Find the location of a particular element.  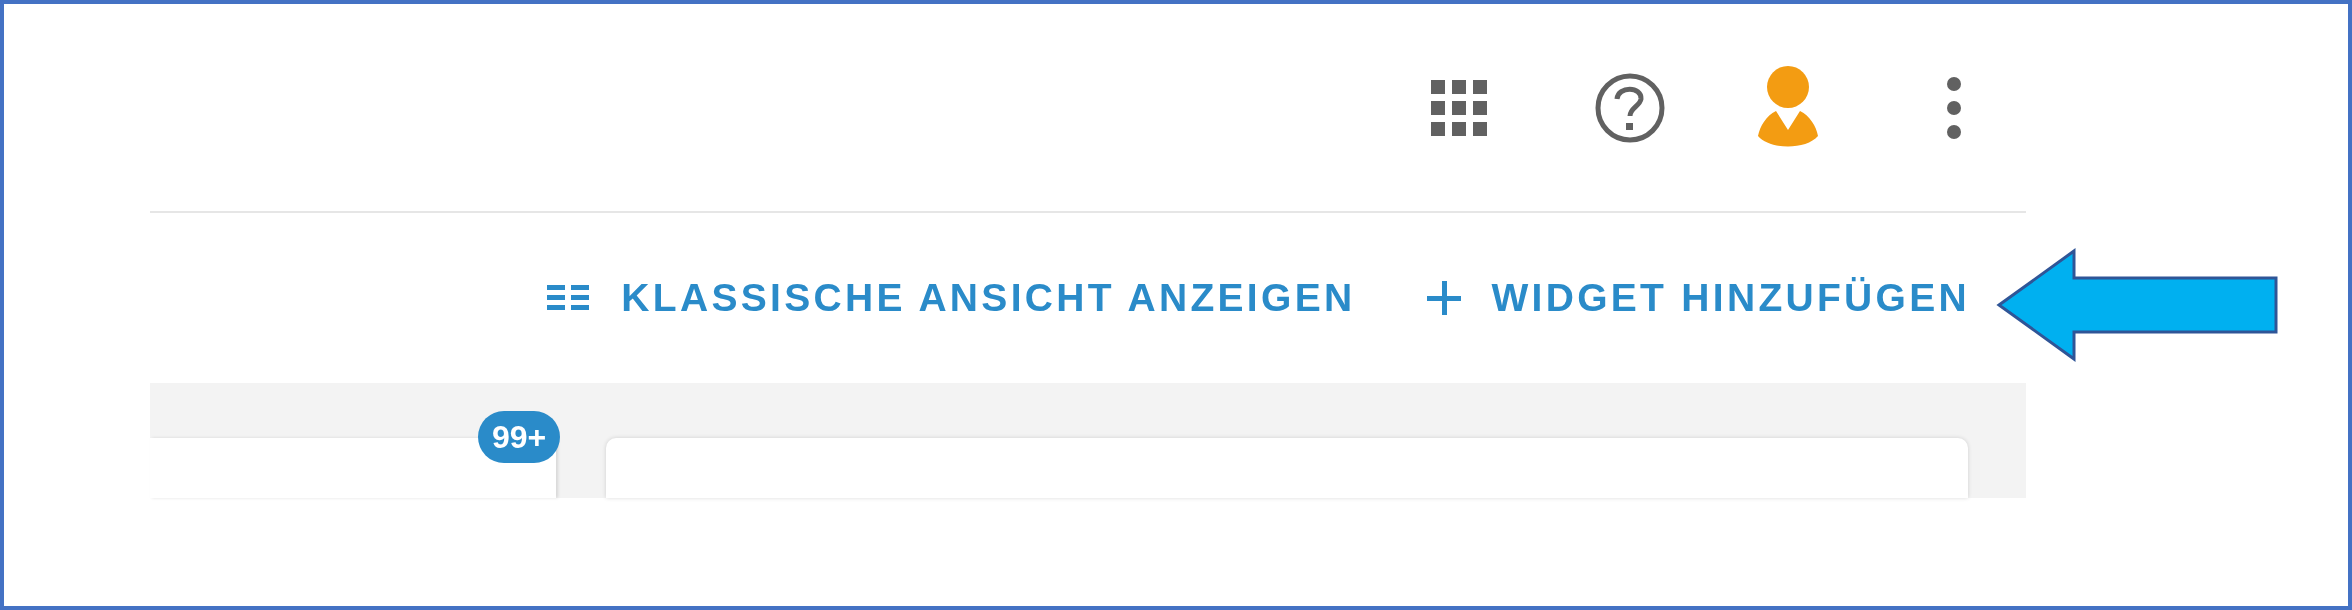

toolbar-button: WIDGET HINZUFÜGEN is located at coordinates (1698, 298).